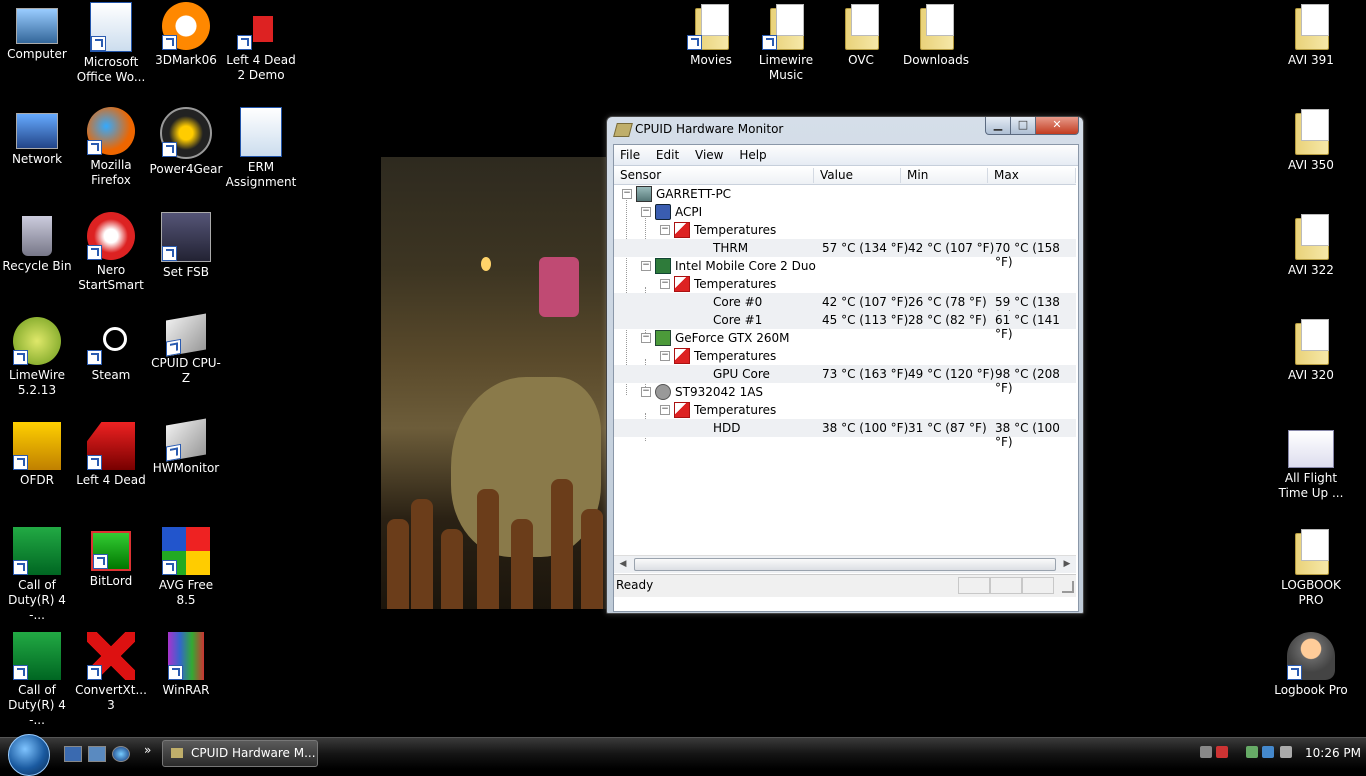 This screenshot has height=776, width=1366. What do you see at coordinates (667, 155) in the screenshot?
I see `menu-edit: Edit` at bounding box center [667, 155].